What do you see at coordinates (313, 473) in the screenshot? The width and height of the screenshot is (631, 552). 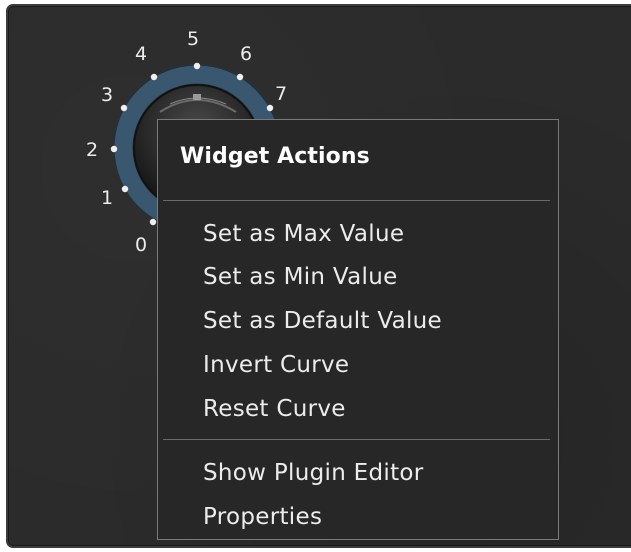 I see `menu-item-show-plugin-editor: Show Plugin Editor` at bounding box center [313, 473].